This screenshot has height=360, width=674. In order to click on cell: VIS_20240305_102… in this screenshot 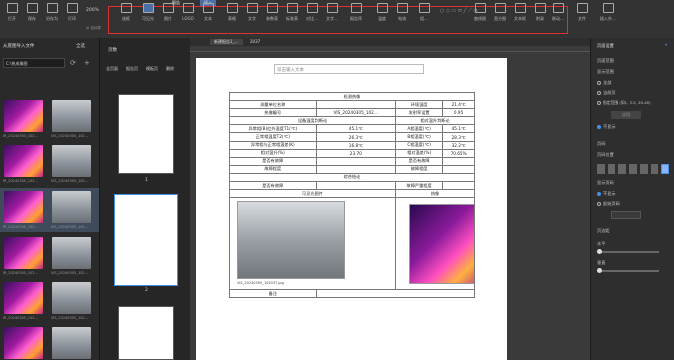, I will do `click(356, 113)`.